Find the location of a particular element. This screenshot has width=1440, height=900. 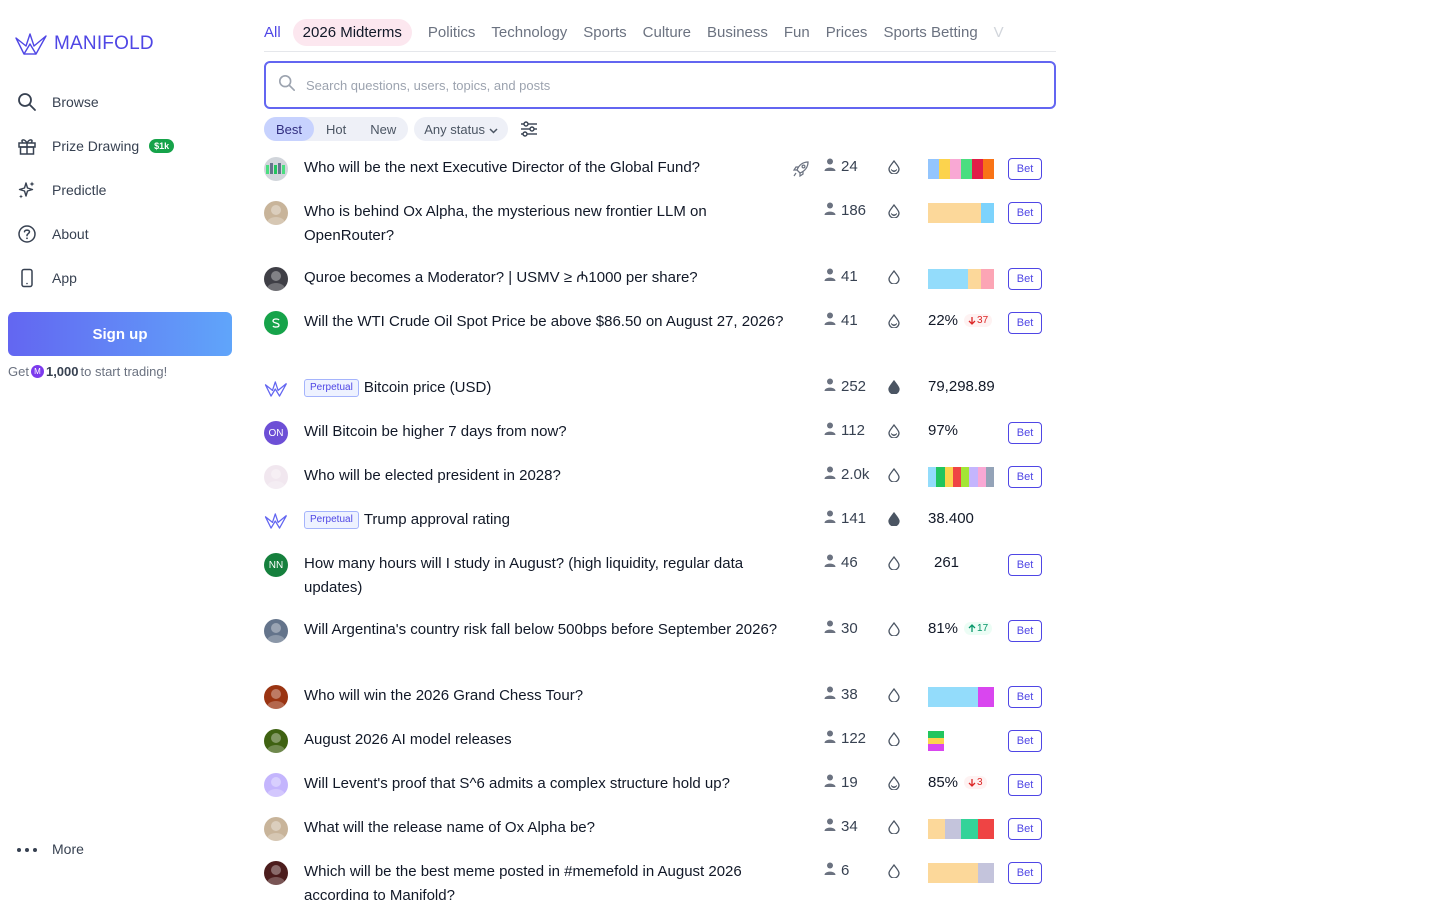

manifold-crane-icon is located at coordinates (31, 44).